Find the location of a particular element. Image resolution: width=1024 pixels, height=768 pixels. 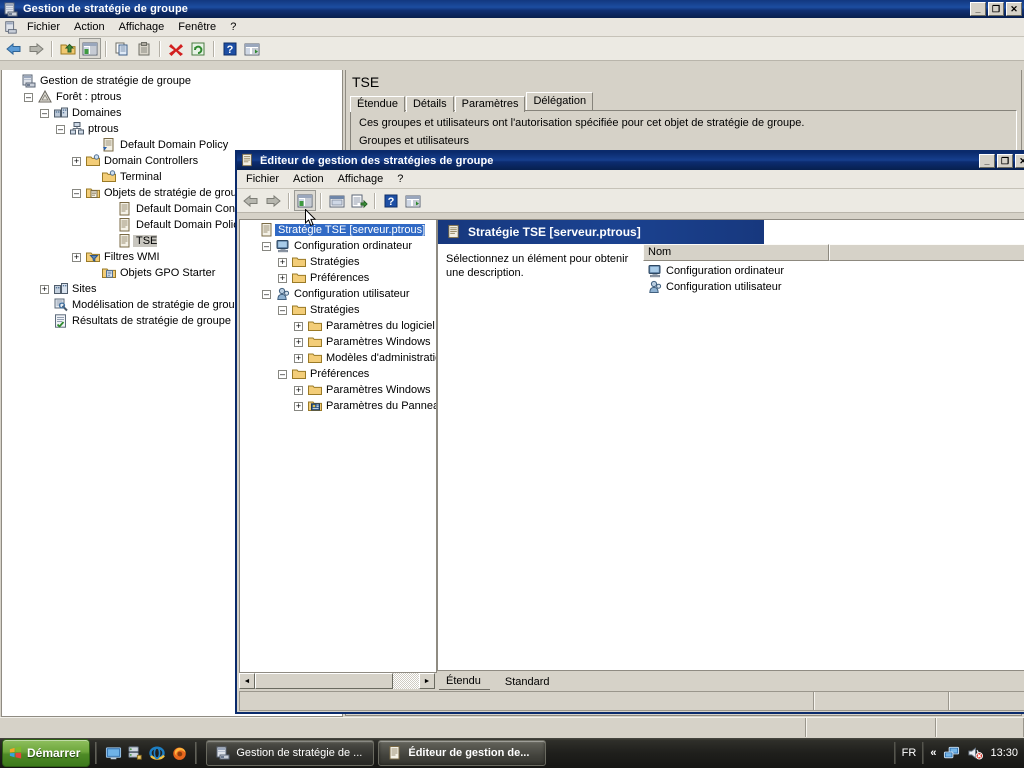

scroll-right-button: ► is located at coordinates (427, 681).